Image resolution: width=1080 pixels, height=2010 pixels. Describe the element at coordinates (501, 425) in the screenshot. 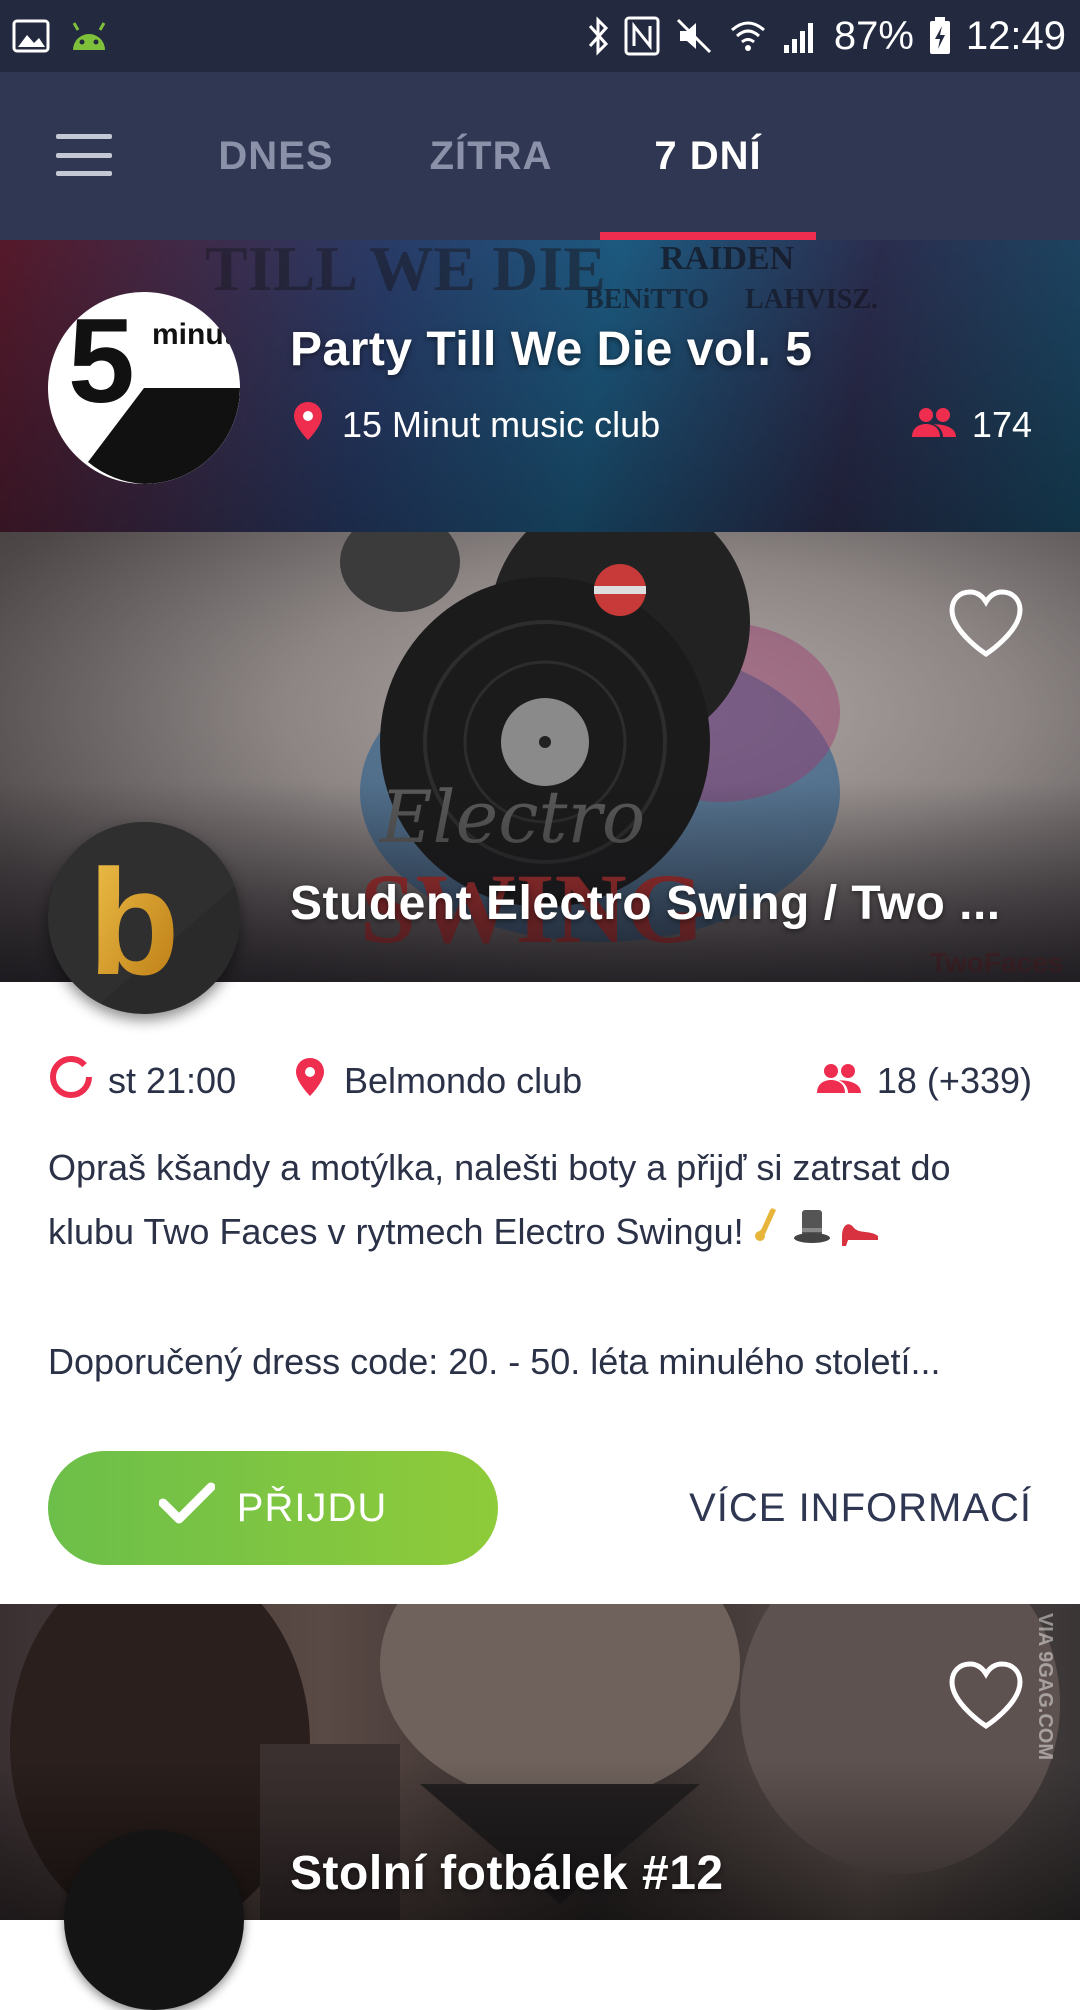

I see `venue-name: 15 Minut music club` at that location.